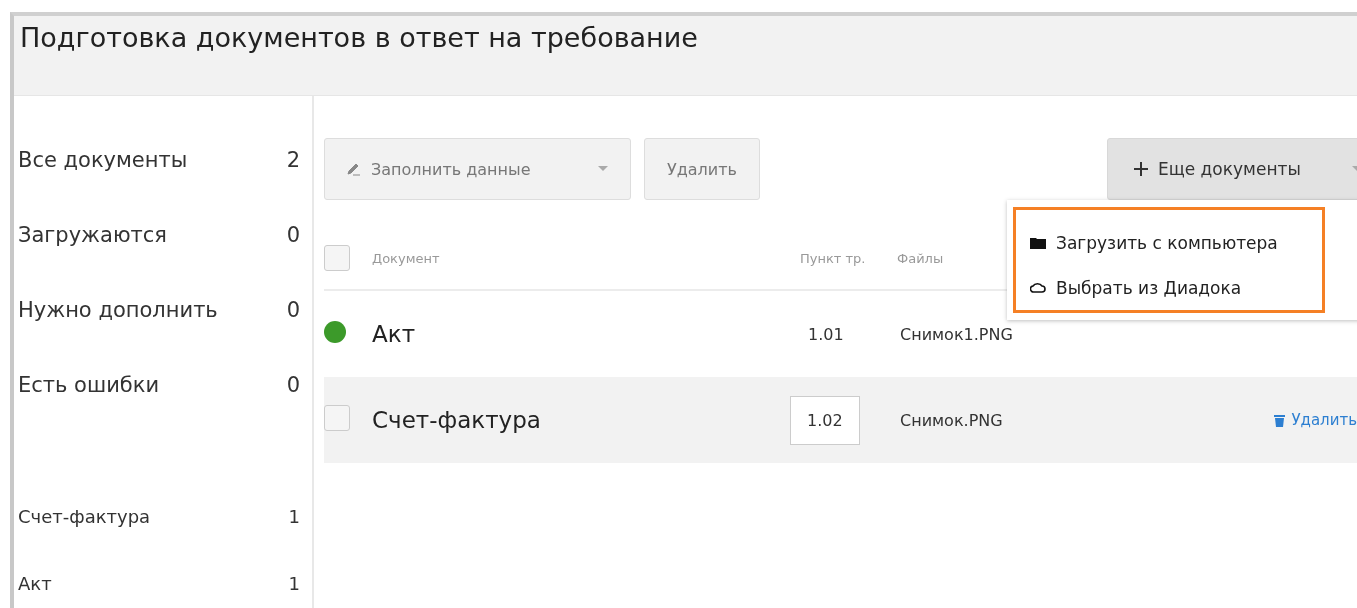 The height and width of the screenshot is (608, 1357). What do you see at coordinates (603, 169) in the screenshot?
I see `caret-icon` at bounding box center [603, 169].